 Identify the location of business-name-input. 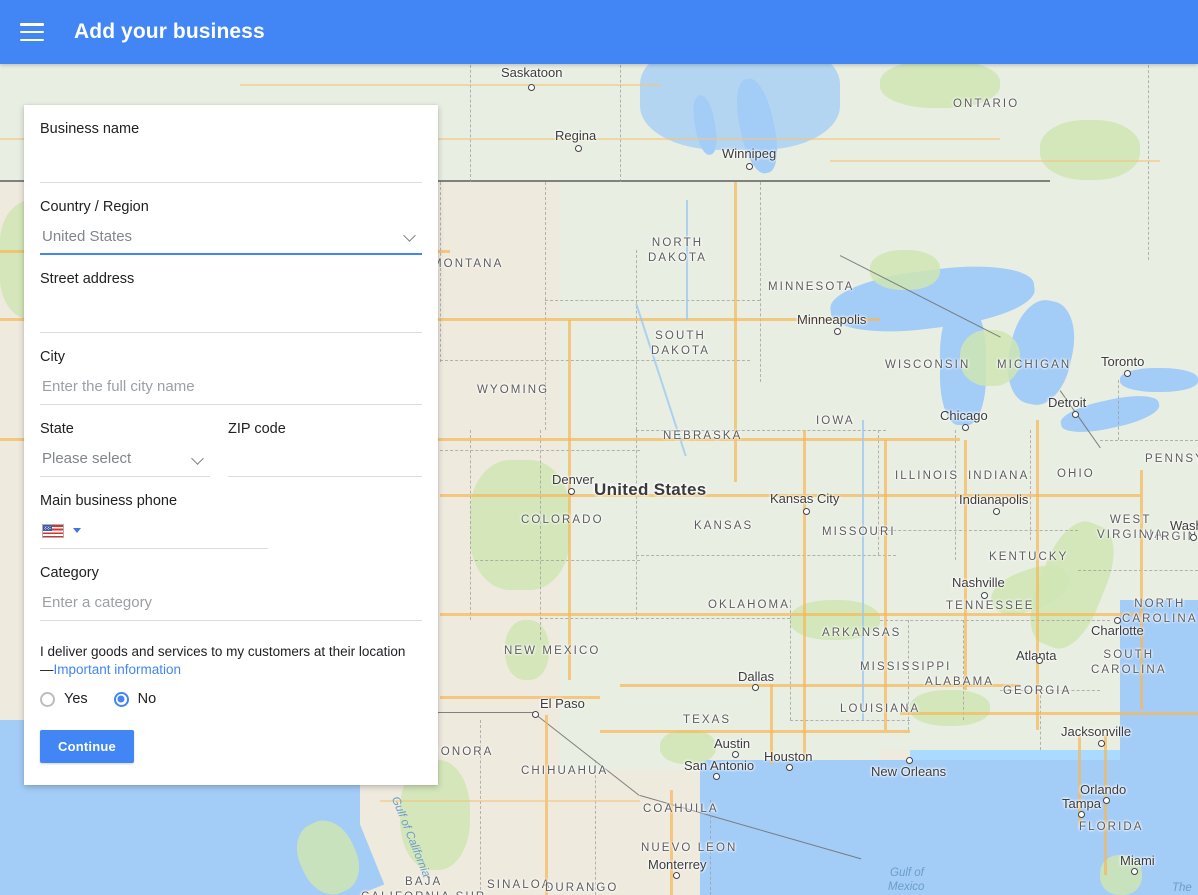
(231, 161).